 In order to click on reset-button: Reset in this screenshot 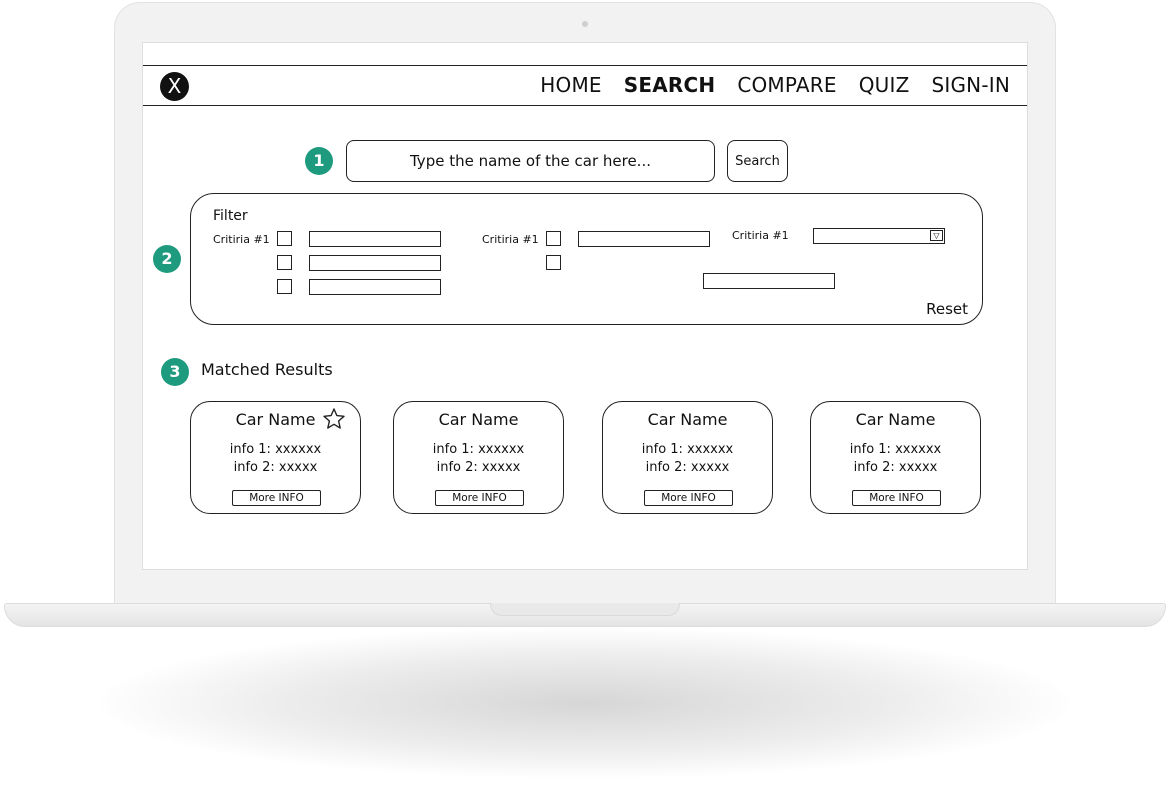, I will do `click(947, 309)`.